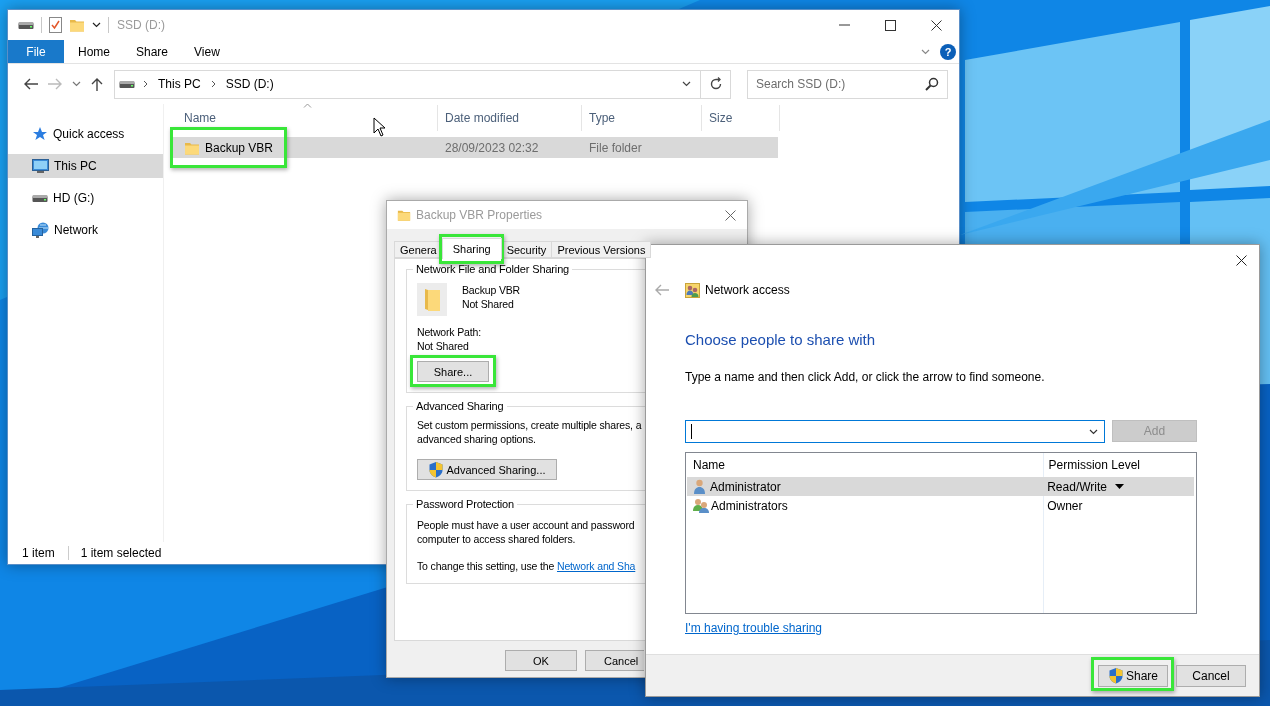  I want to click on description-text: Set custom permissions, create multiple shares, a, so click(529, 425).